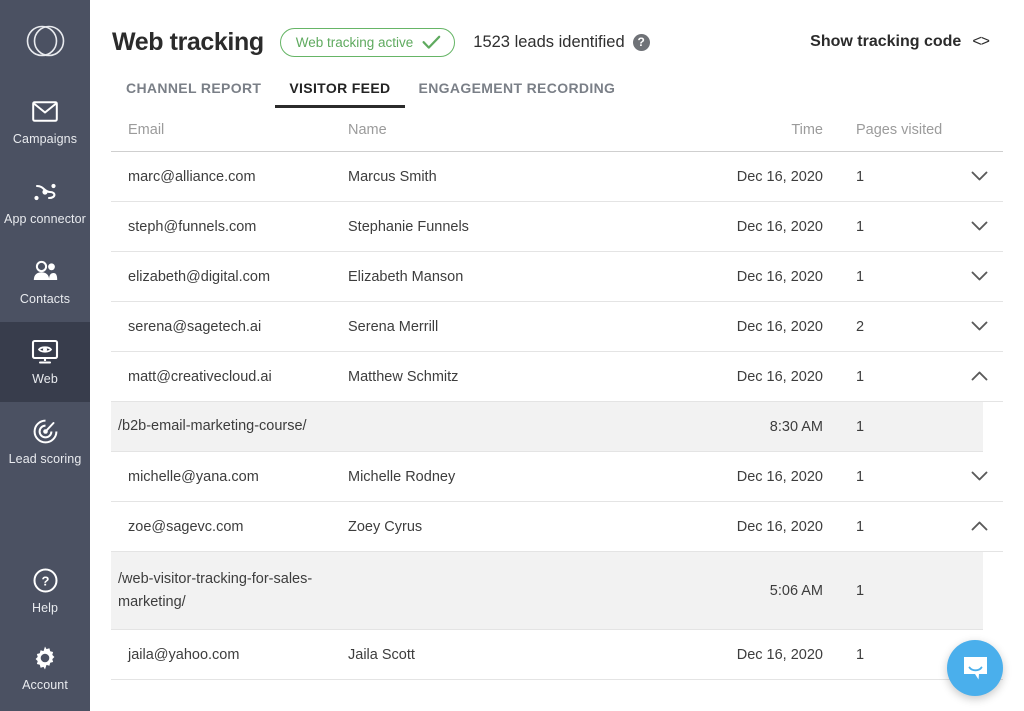 Image resolution: width=1024 pixels, height=711 pixels. Describe the element at coordinates (408, 226) in the screenshot. I see `cell-name: Stephanie Funnels` at that location.